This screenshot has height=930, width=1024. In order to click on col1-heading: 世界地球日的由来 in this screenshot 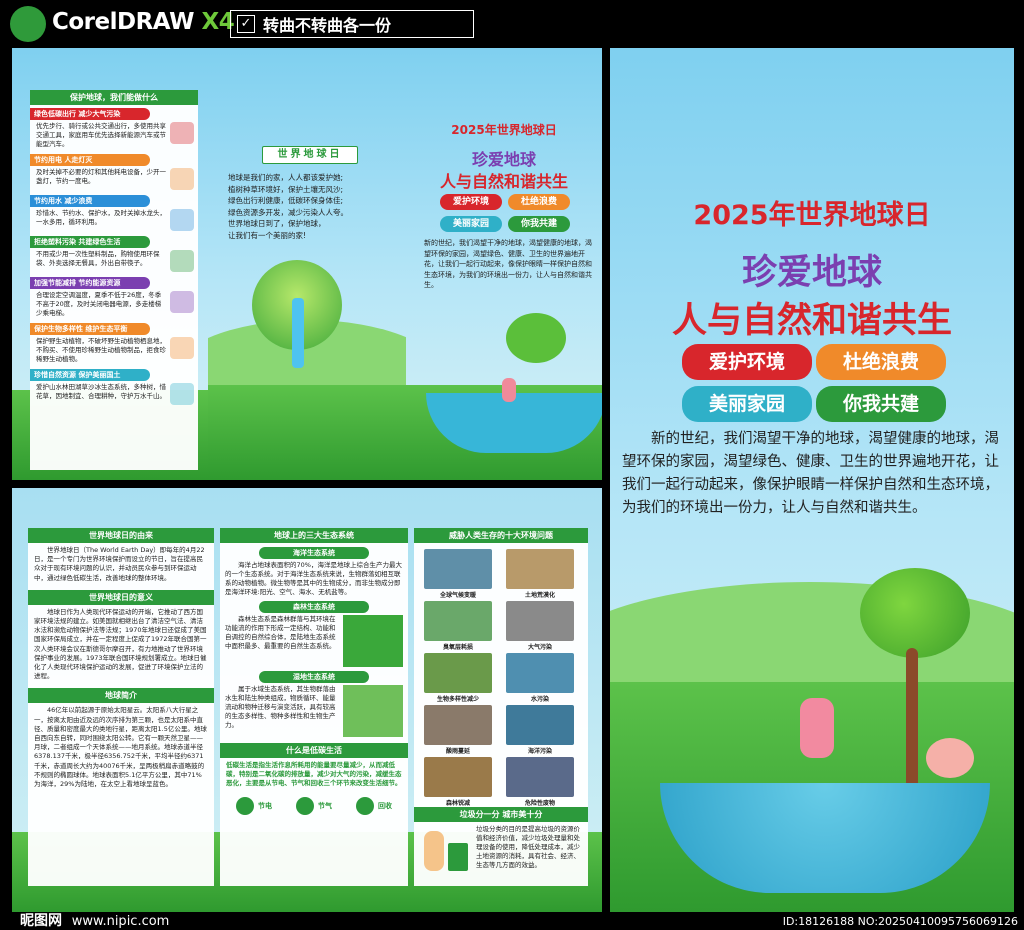, I will do `click(121, 535)`.